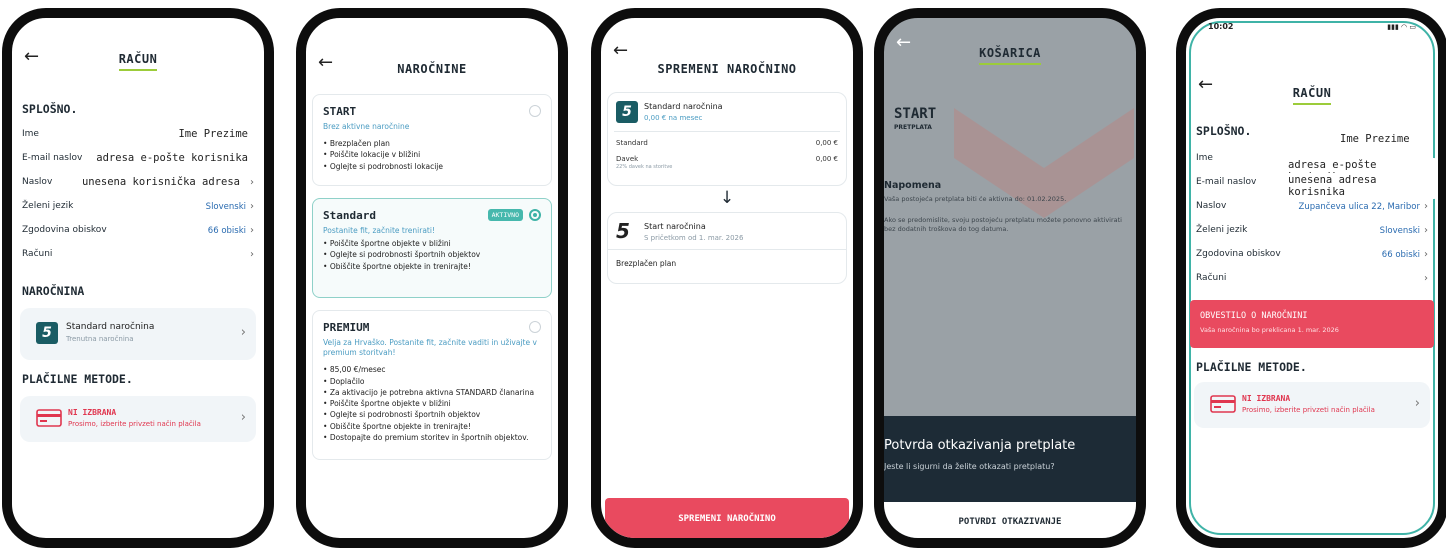 The height and width of the screenshot is (550, 1446). What do you see at coordinates (673, 118) in the screenshot?
I see `plan-price: 0,00 € na mesec` at bounding box center [673, 118].